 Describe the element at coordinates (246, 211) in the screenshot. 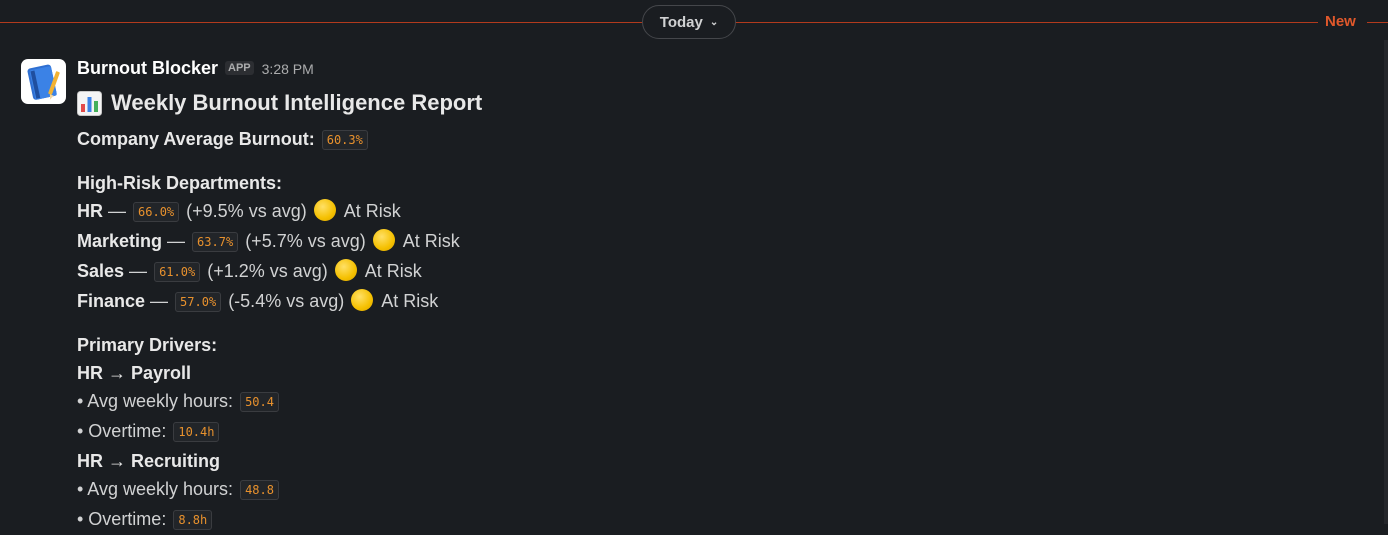

I see `department-delta: (+9.5% vs avg)` at that location.